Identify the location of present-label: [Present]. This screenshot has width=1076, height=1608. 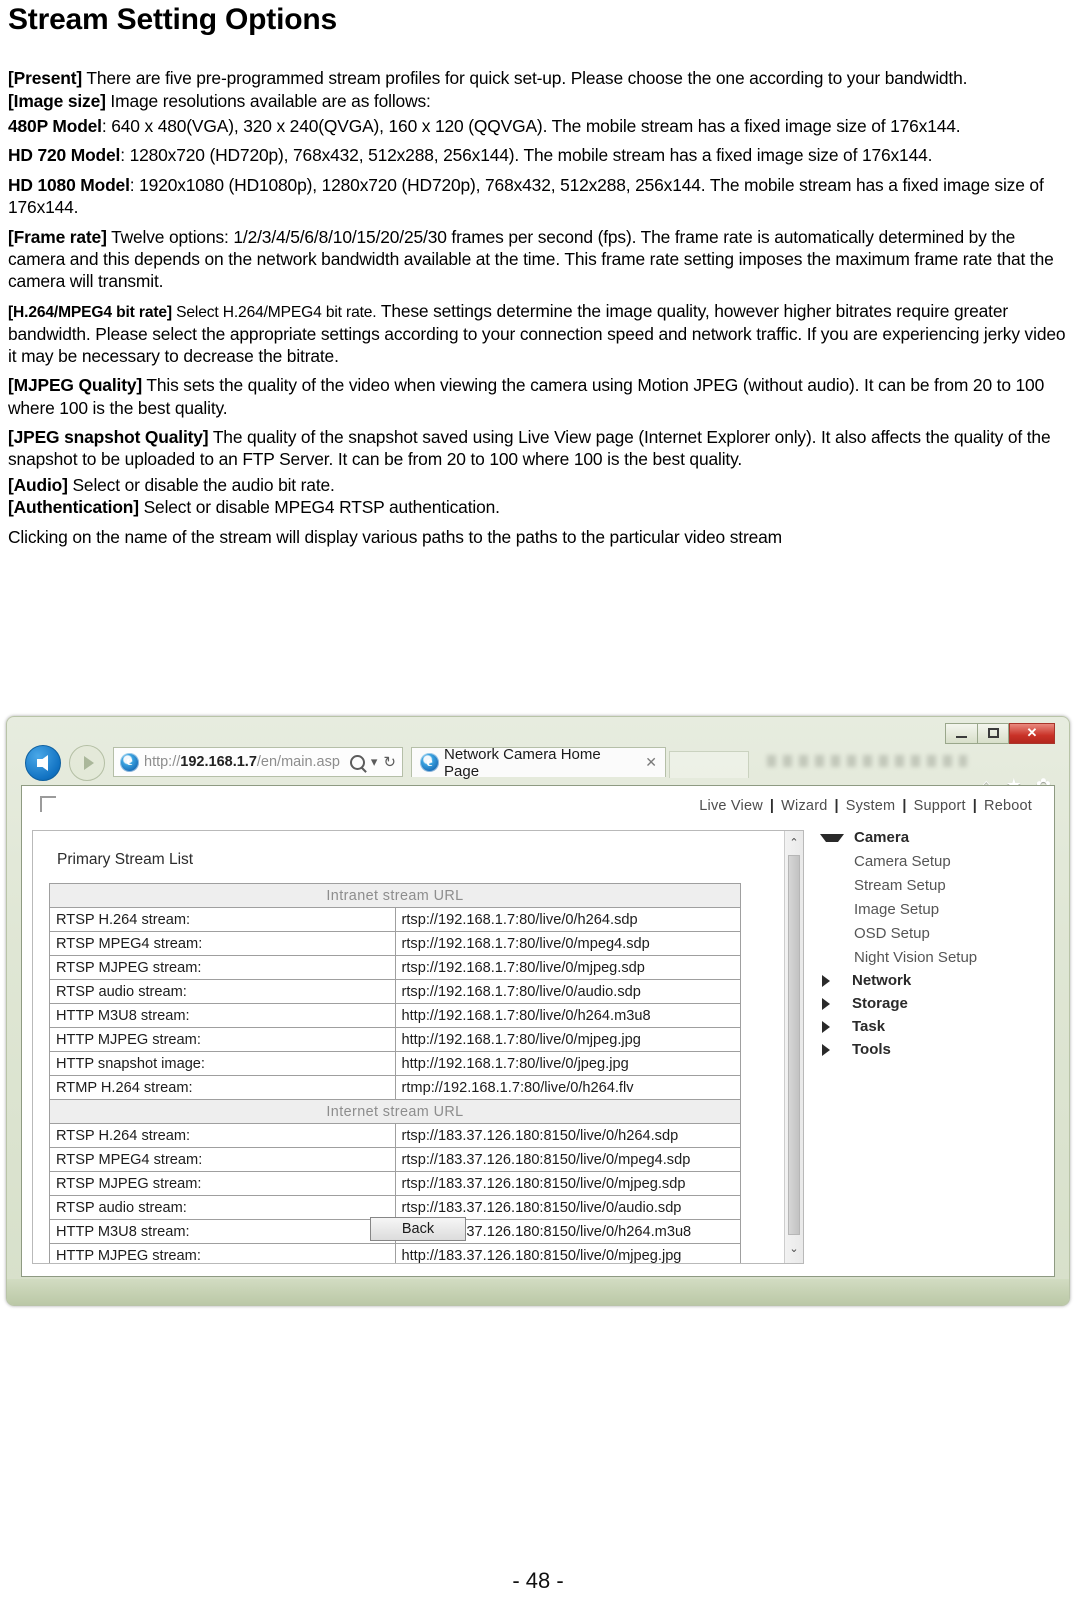
(45, 78).